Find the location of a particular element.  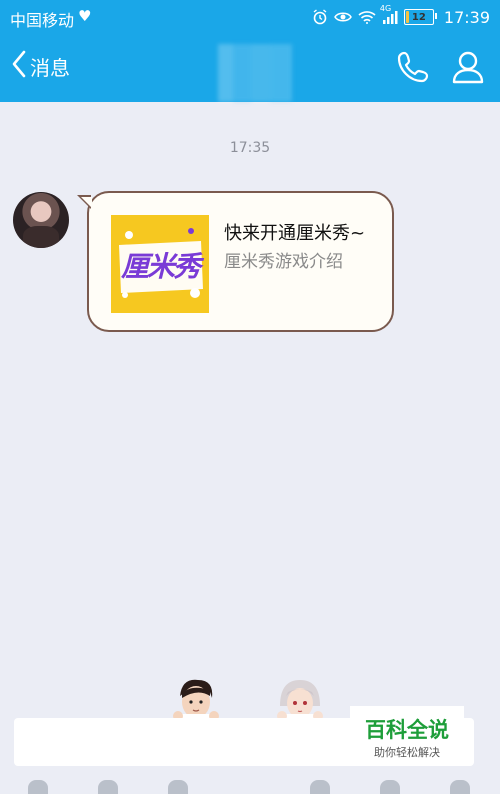

card-logo-text: 厘米秀 is located at coordinates (160, 266).